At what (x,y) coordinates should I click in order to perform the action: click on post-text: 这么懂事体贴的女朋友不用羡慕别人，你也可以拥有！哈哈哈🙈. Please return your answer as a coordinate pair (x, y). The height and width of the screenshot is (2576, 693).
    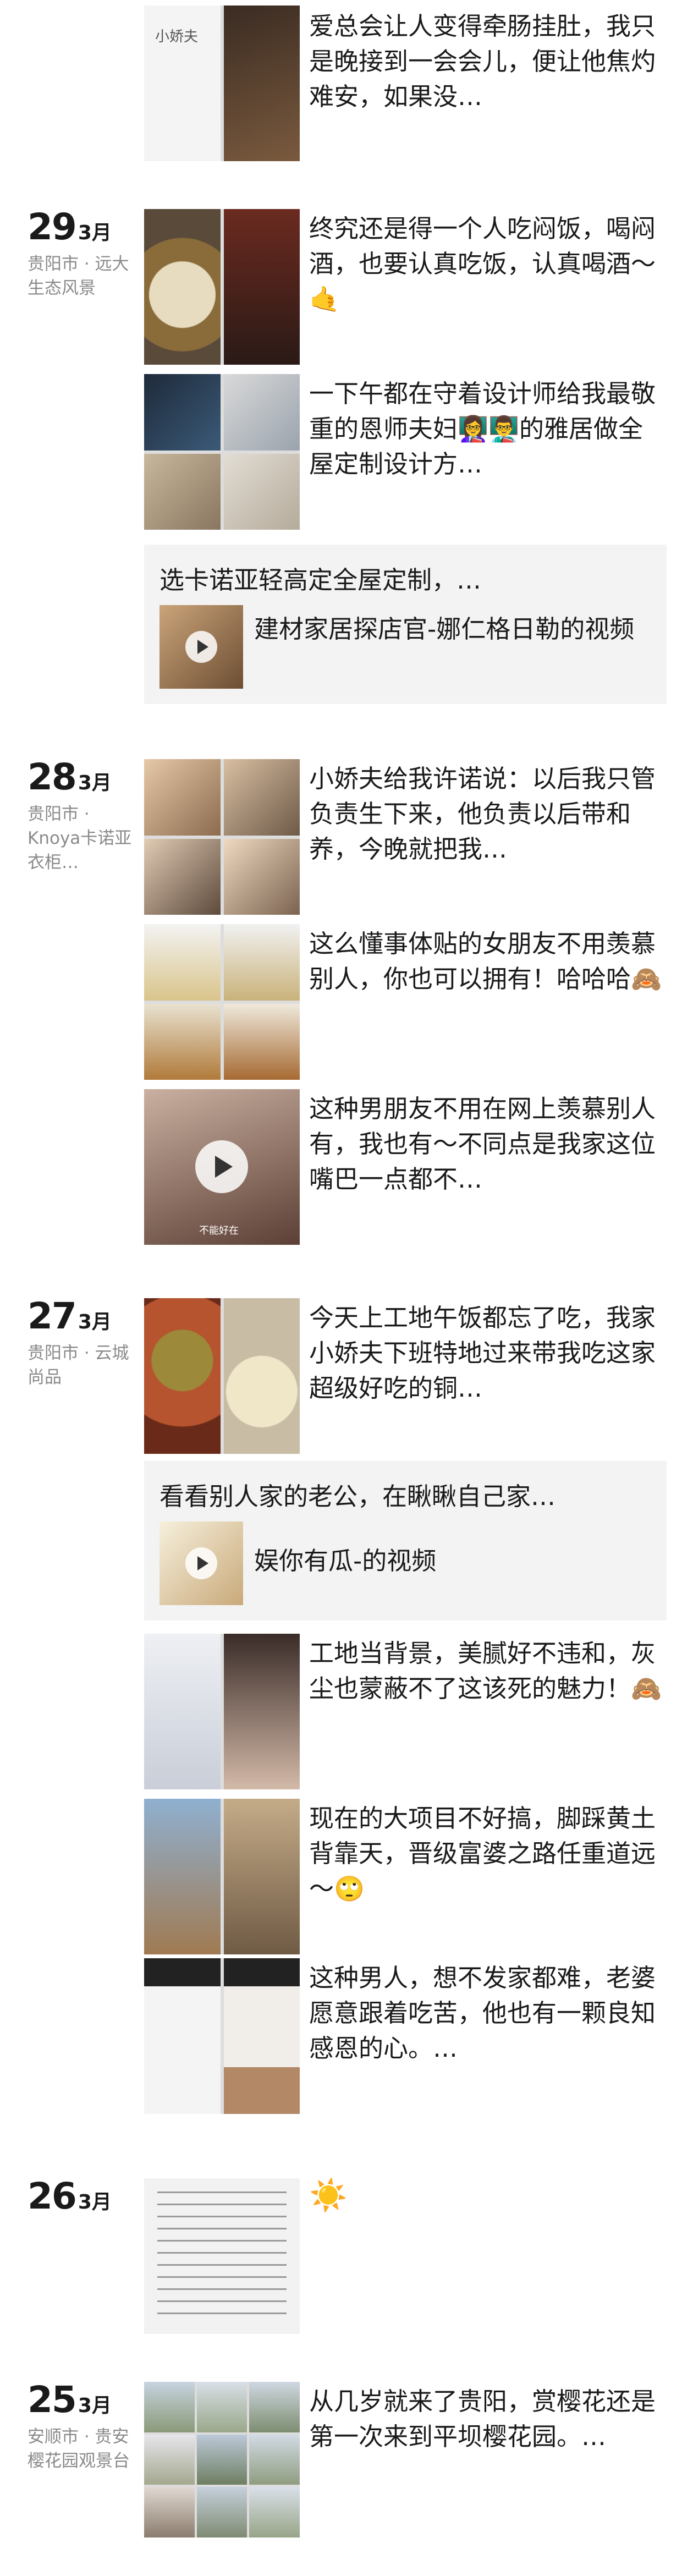
    Looking at the image, I should click on (488, 961).